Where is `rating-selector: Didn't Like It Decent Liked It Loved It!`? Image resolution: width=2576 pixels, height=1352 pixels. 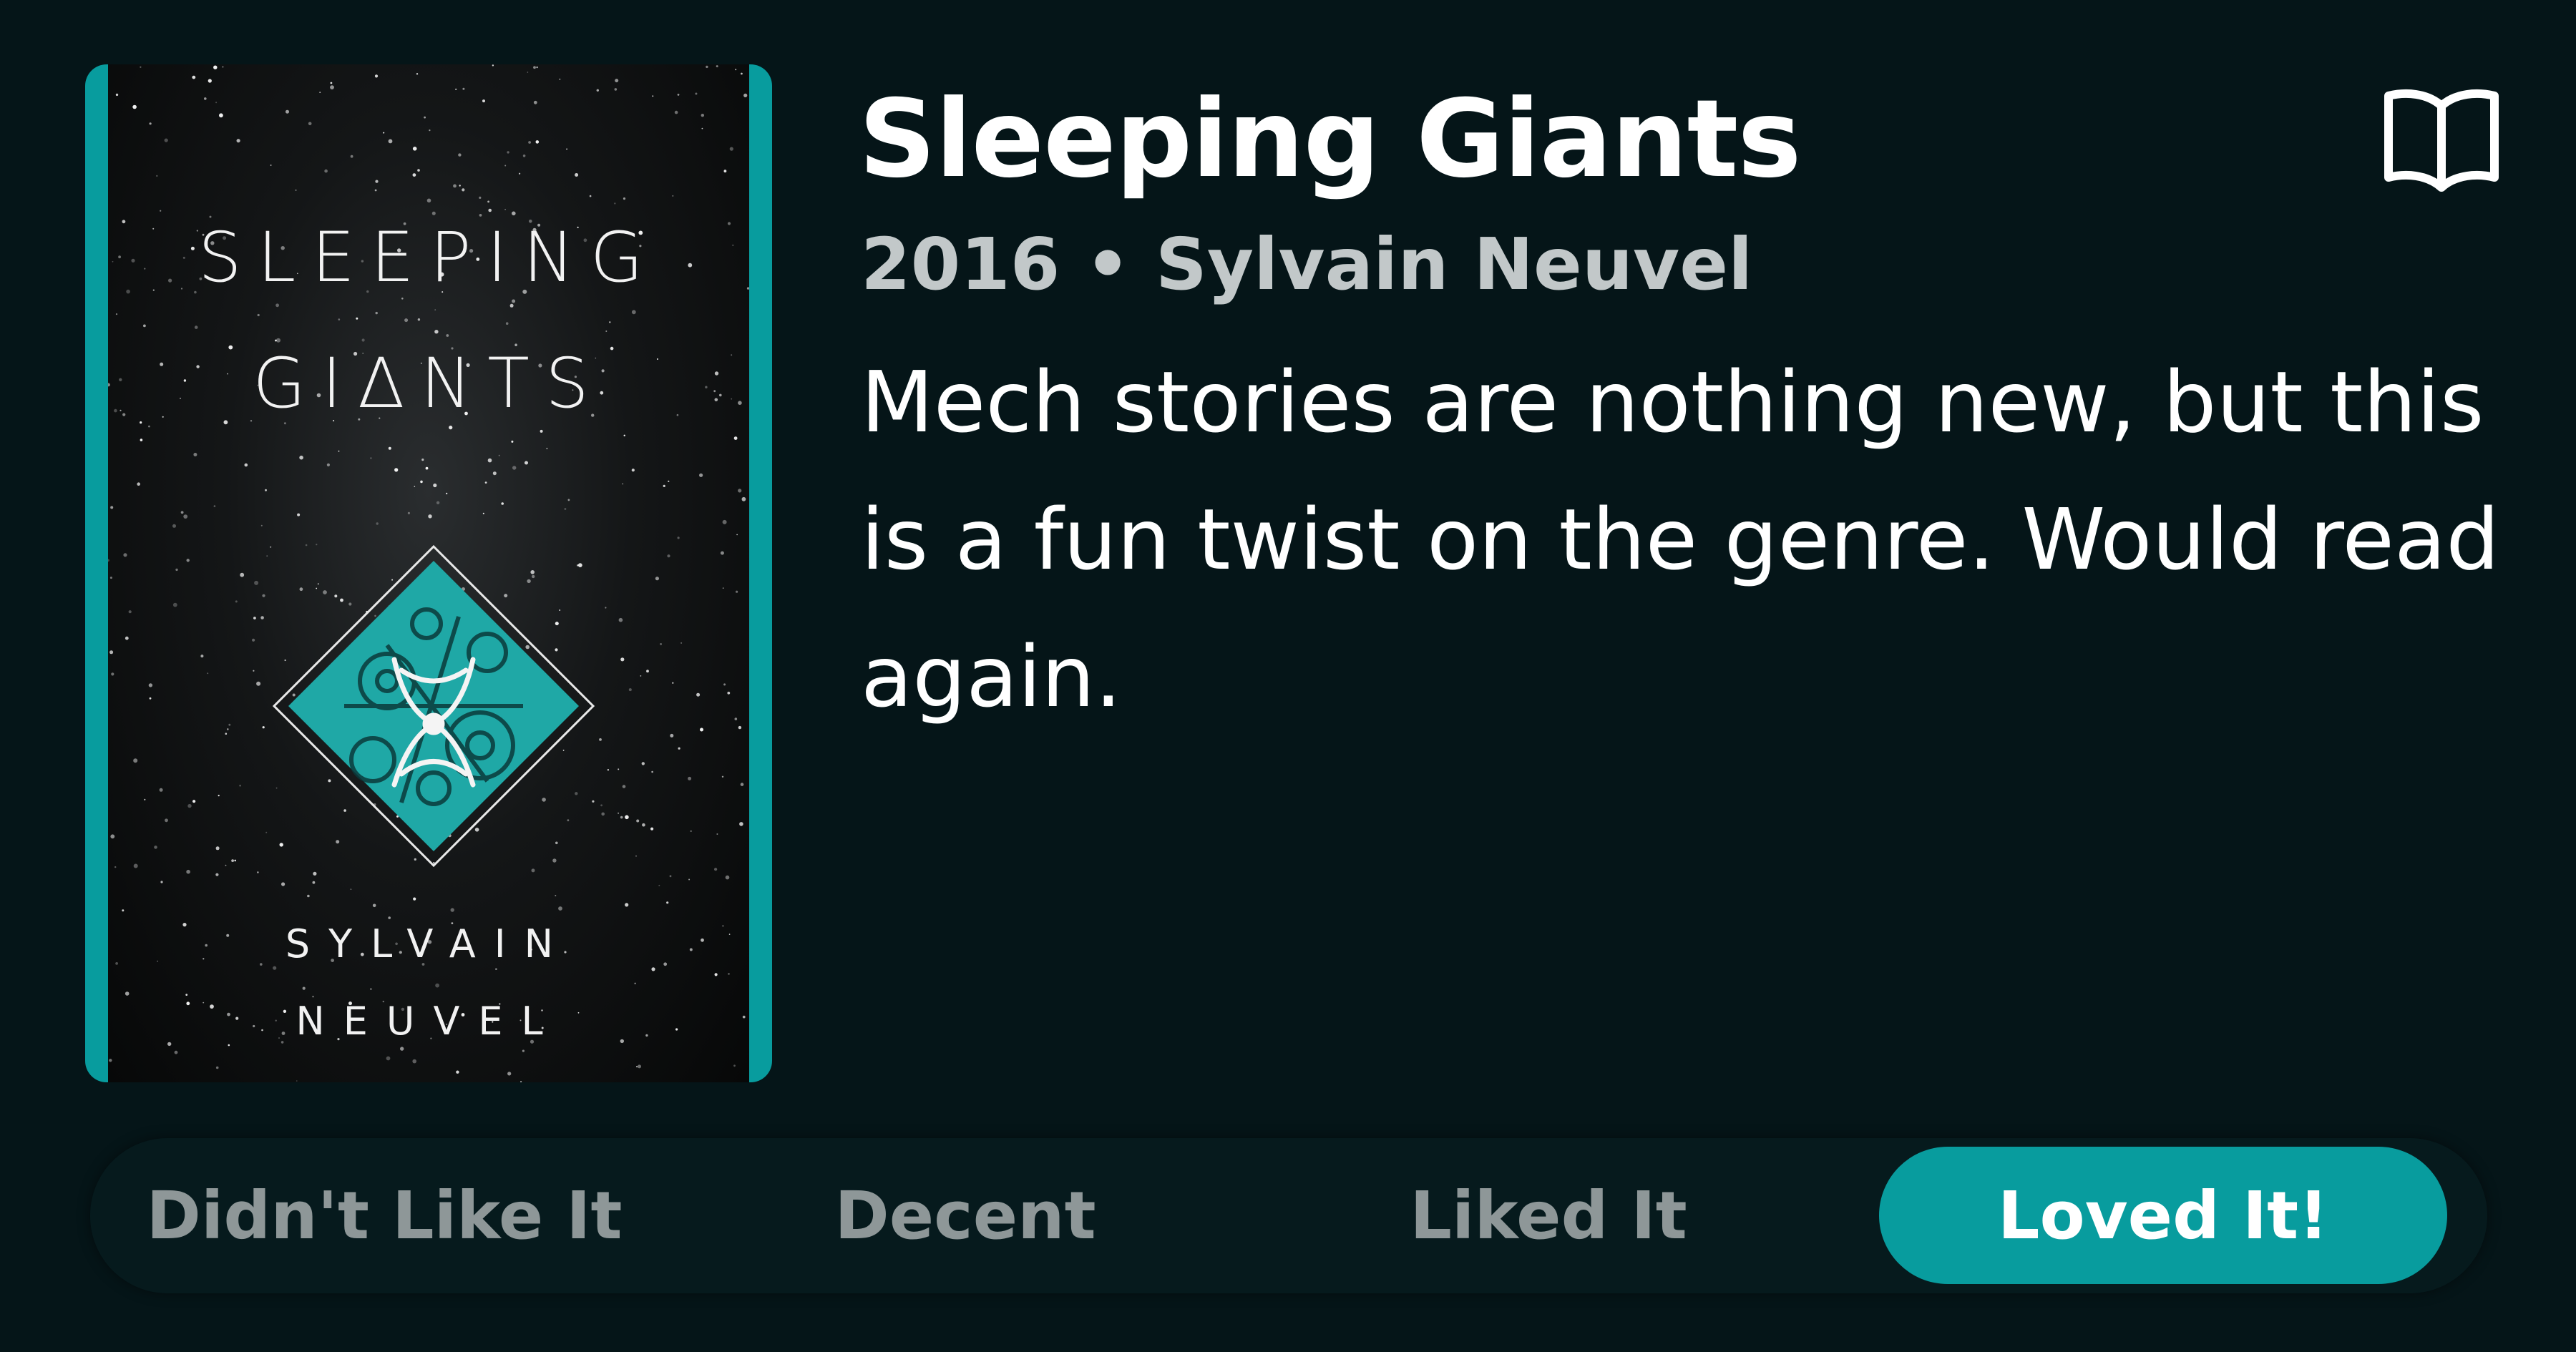 rating-selector: Didn't Like It Decent Liked It Loved It! is located at coordinates (1288, 1216).